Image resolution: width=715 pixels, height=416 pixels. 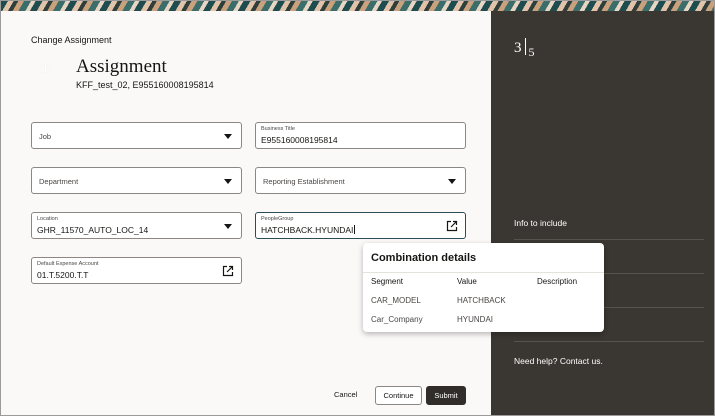 What do you see at coordinates (45, 136) in the screenshot?
I see `job-placeholder: Job` at bounding box center [45, 136].